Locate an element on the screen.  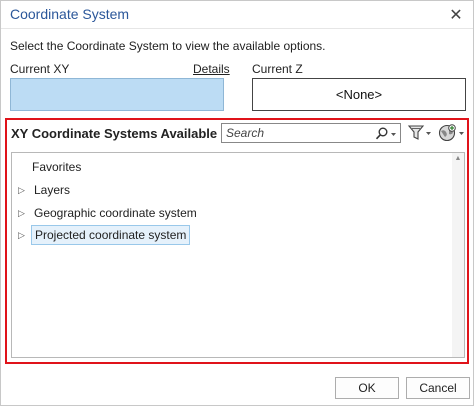
current-xy-field is located at coordinates (117, 94).